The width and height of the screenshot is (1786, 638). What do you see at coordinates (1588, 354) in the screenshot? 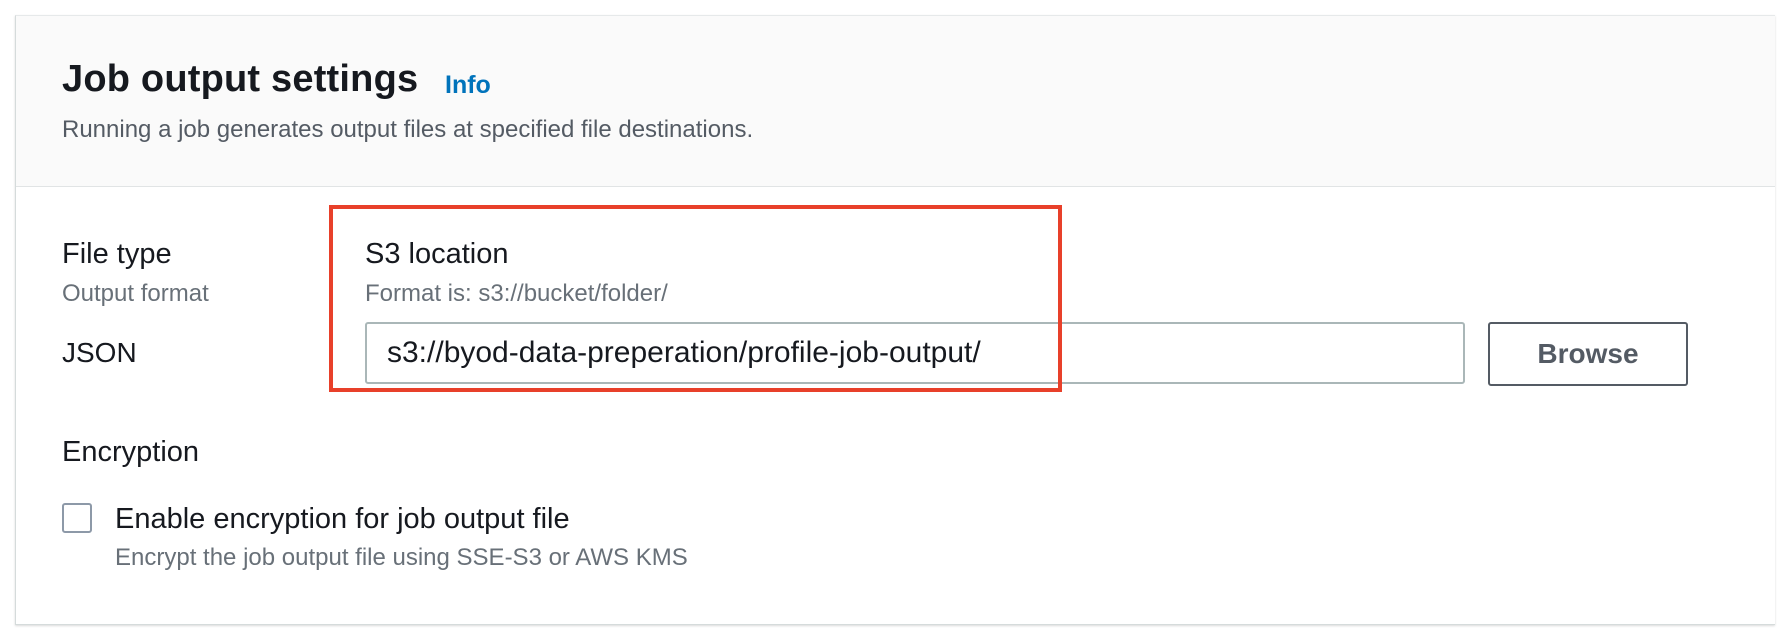
I see `browse-button: Browse` at bounding box center [1588, 354].